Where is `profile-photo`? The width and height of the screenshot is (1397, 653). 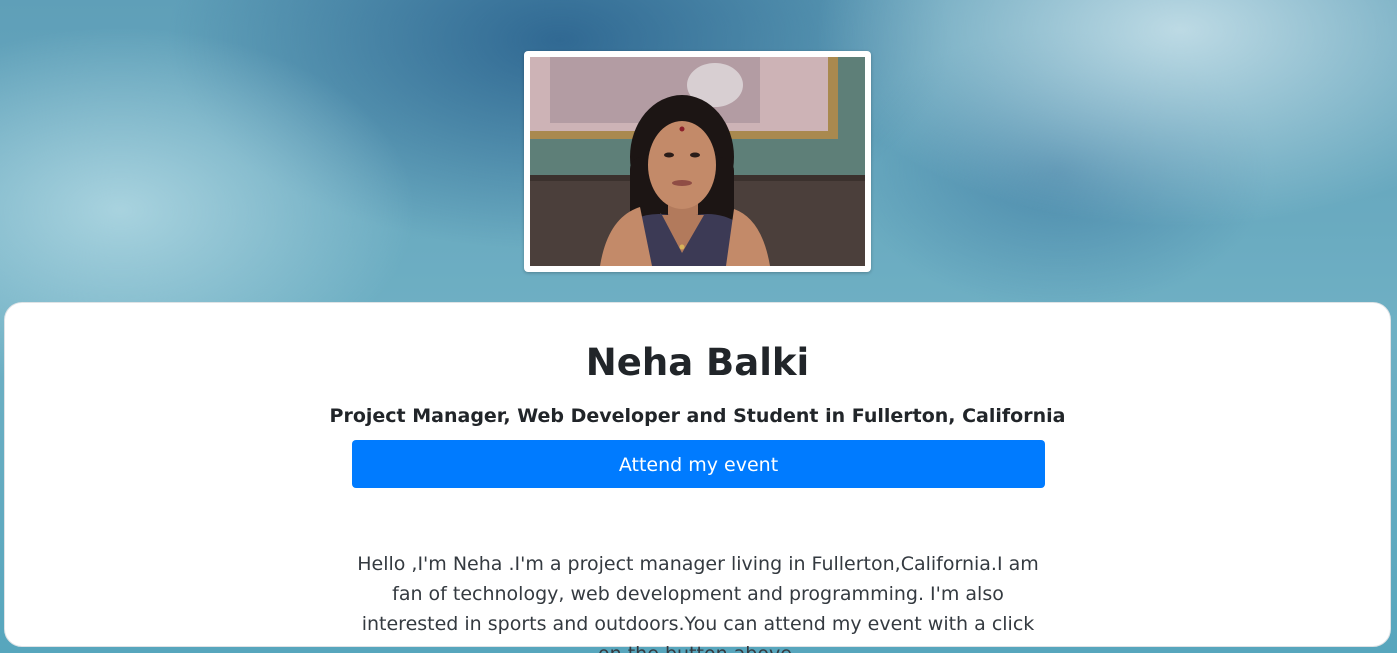 profile-photo is located at coordinates (697, 161).